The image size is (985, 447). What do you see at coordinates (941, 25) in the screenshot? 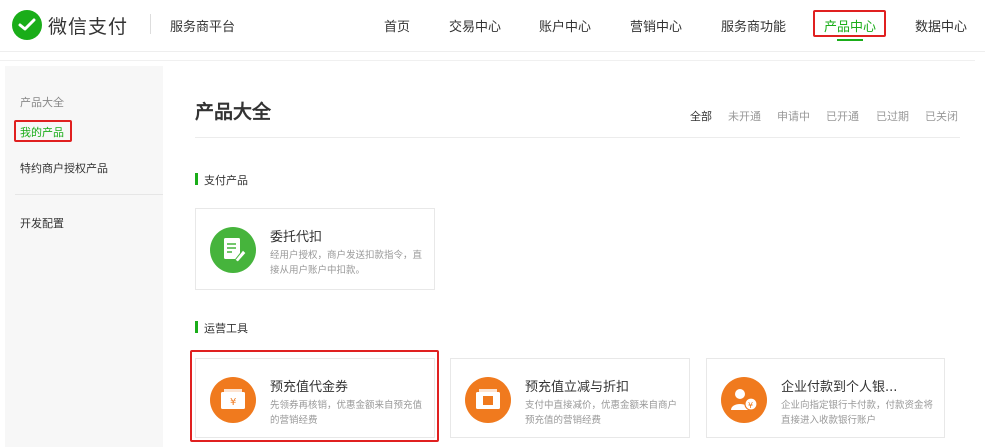
I see `nav-data: 数据中心` at bounding box center [941, 25].